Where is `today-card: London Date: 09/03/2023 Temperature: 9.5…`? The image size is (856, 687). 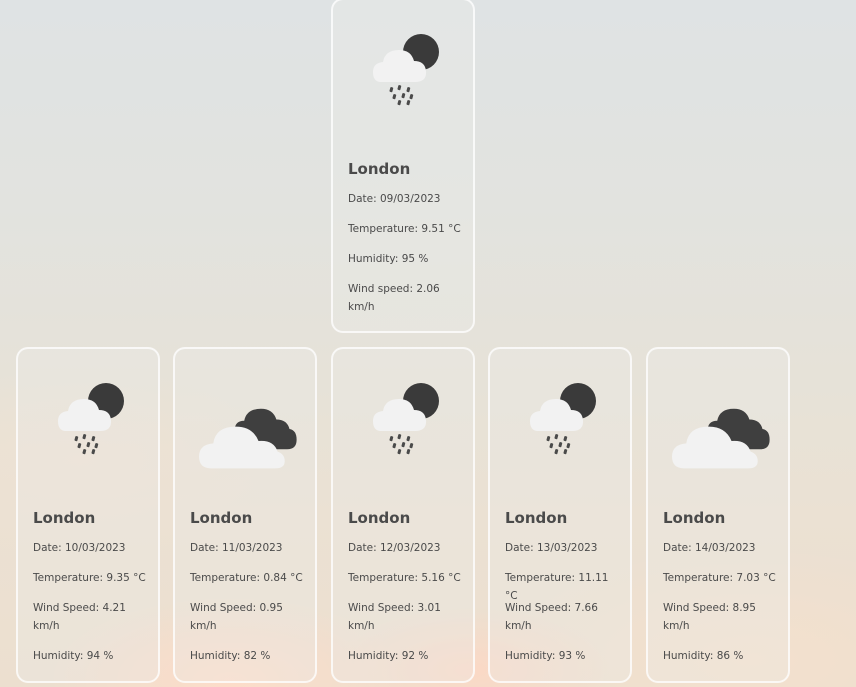
today-card: London Date: 09/03/2023 Temperature: 9.5… is located at coordinates (403, 166).